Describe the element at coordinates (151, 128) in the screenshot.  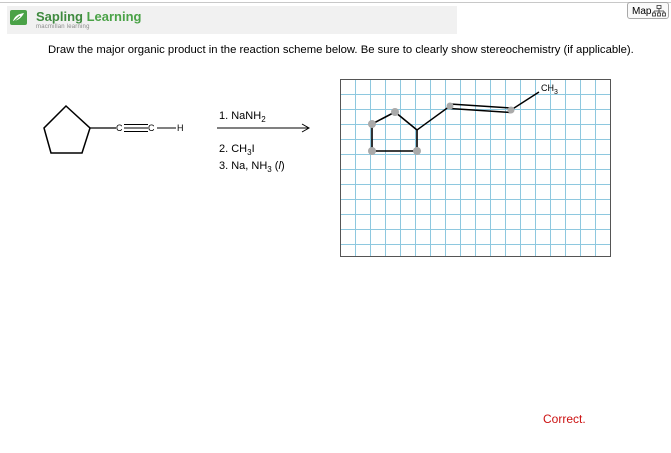
I see `alkyne-carbon-label-2: C` at that location.